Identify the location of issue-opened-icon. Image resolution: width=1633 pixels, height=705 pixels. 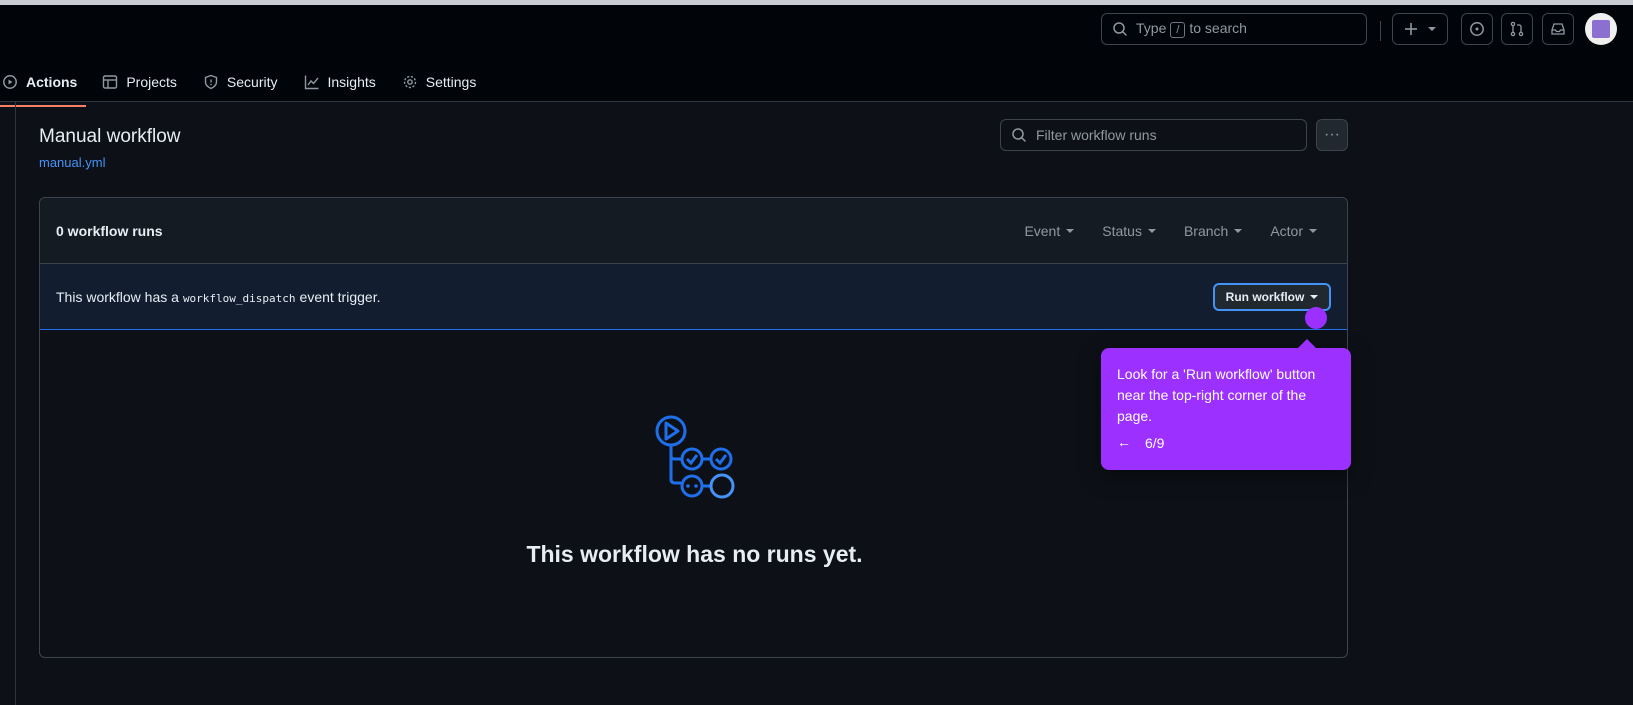
(1477, 29).